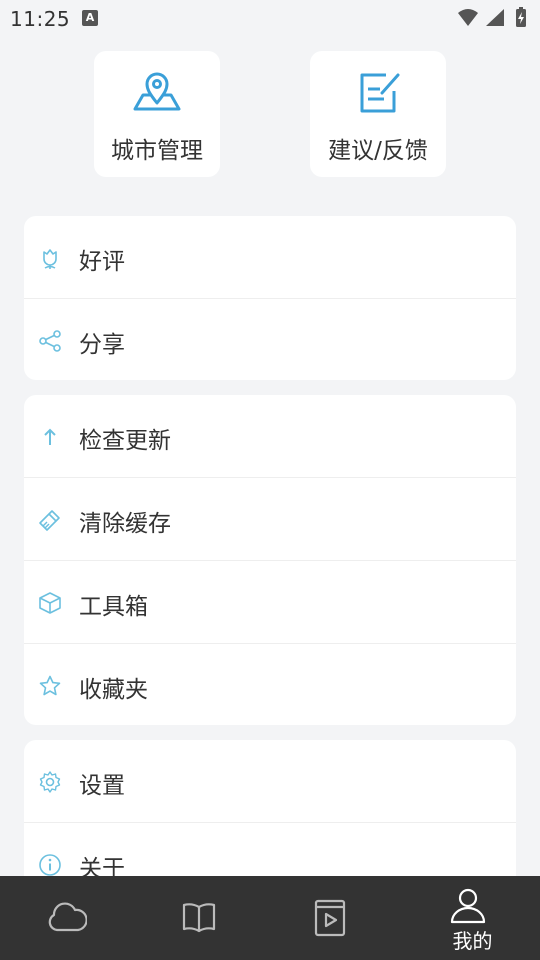  What do you see at coordinates (102, 786) in the screenshot?
I see `menu-label-settings: 设置` at bounding box center [102, 786].